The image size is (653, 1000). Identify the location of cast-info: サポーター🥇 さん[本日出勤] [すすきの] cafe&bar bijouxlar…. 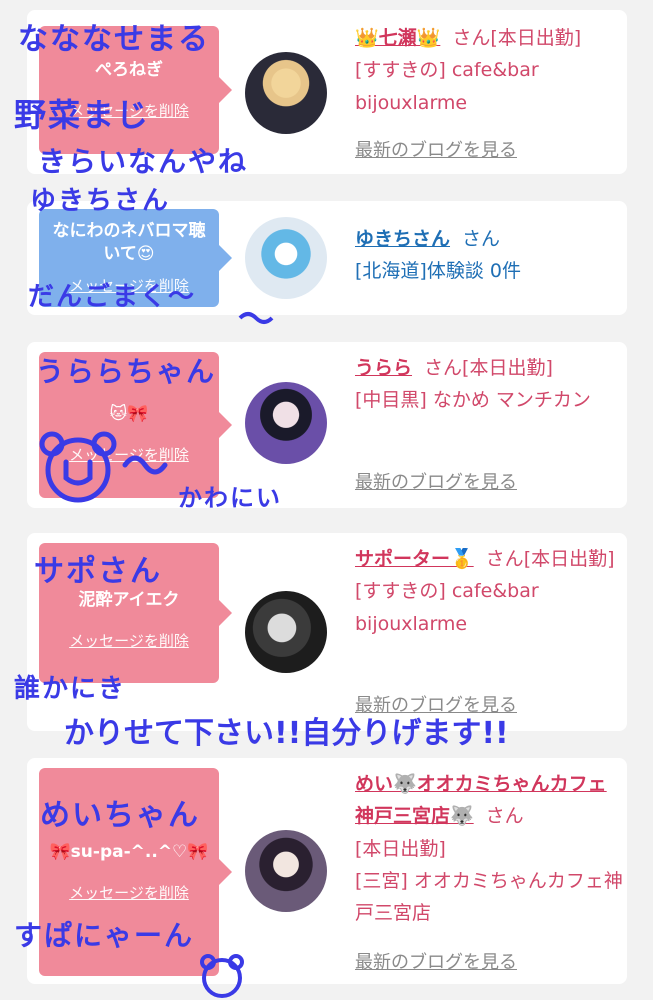
(486, 591).